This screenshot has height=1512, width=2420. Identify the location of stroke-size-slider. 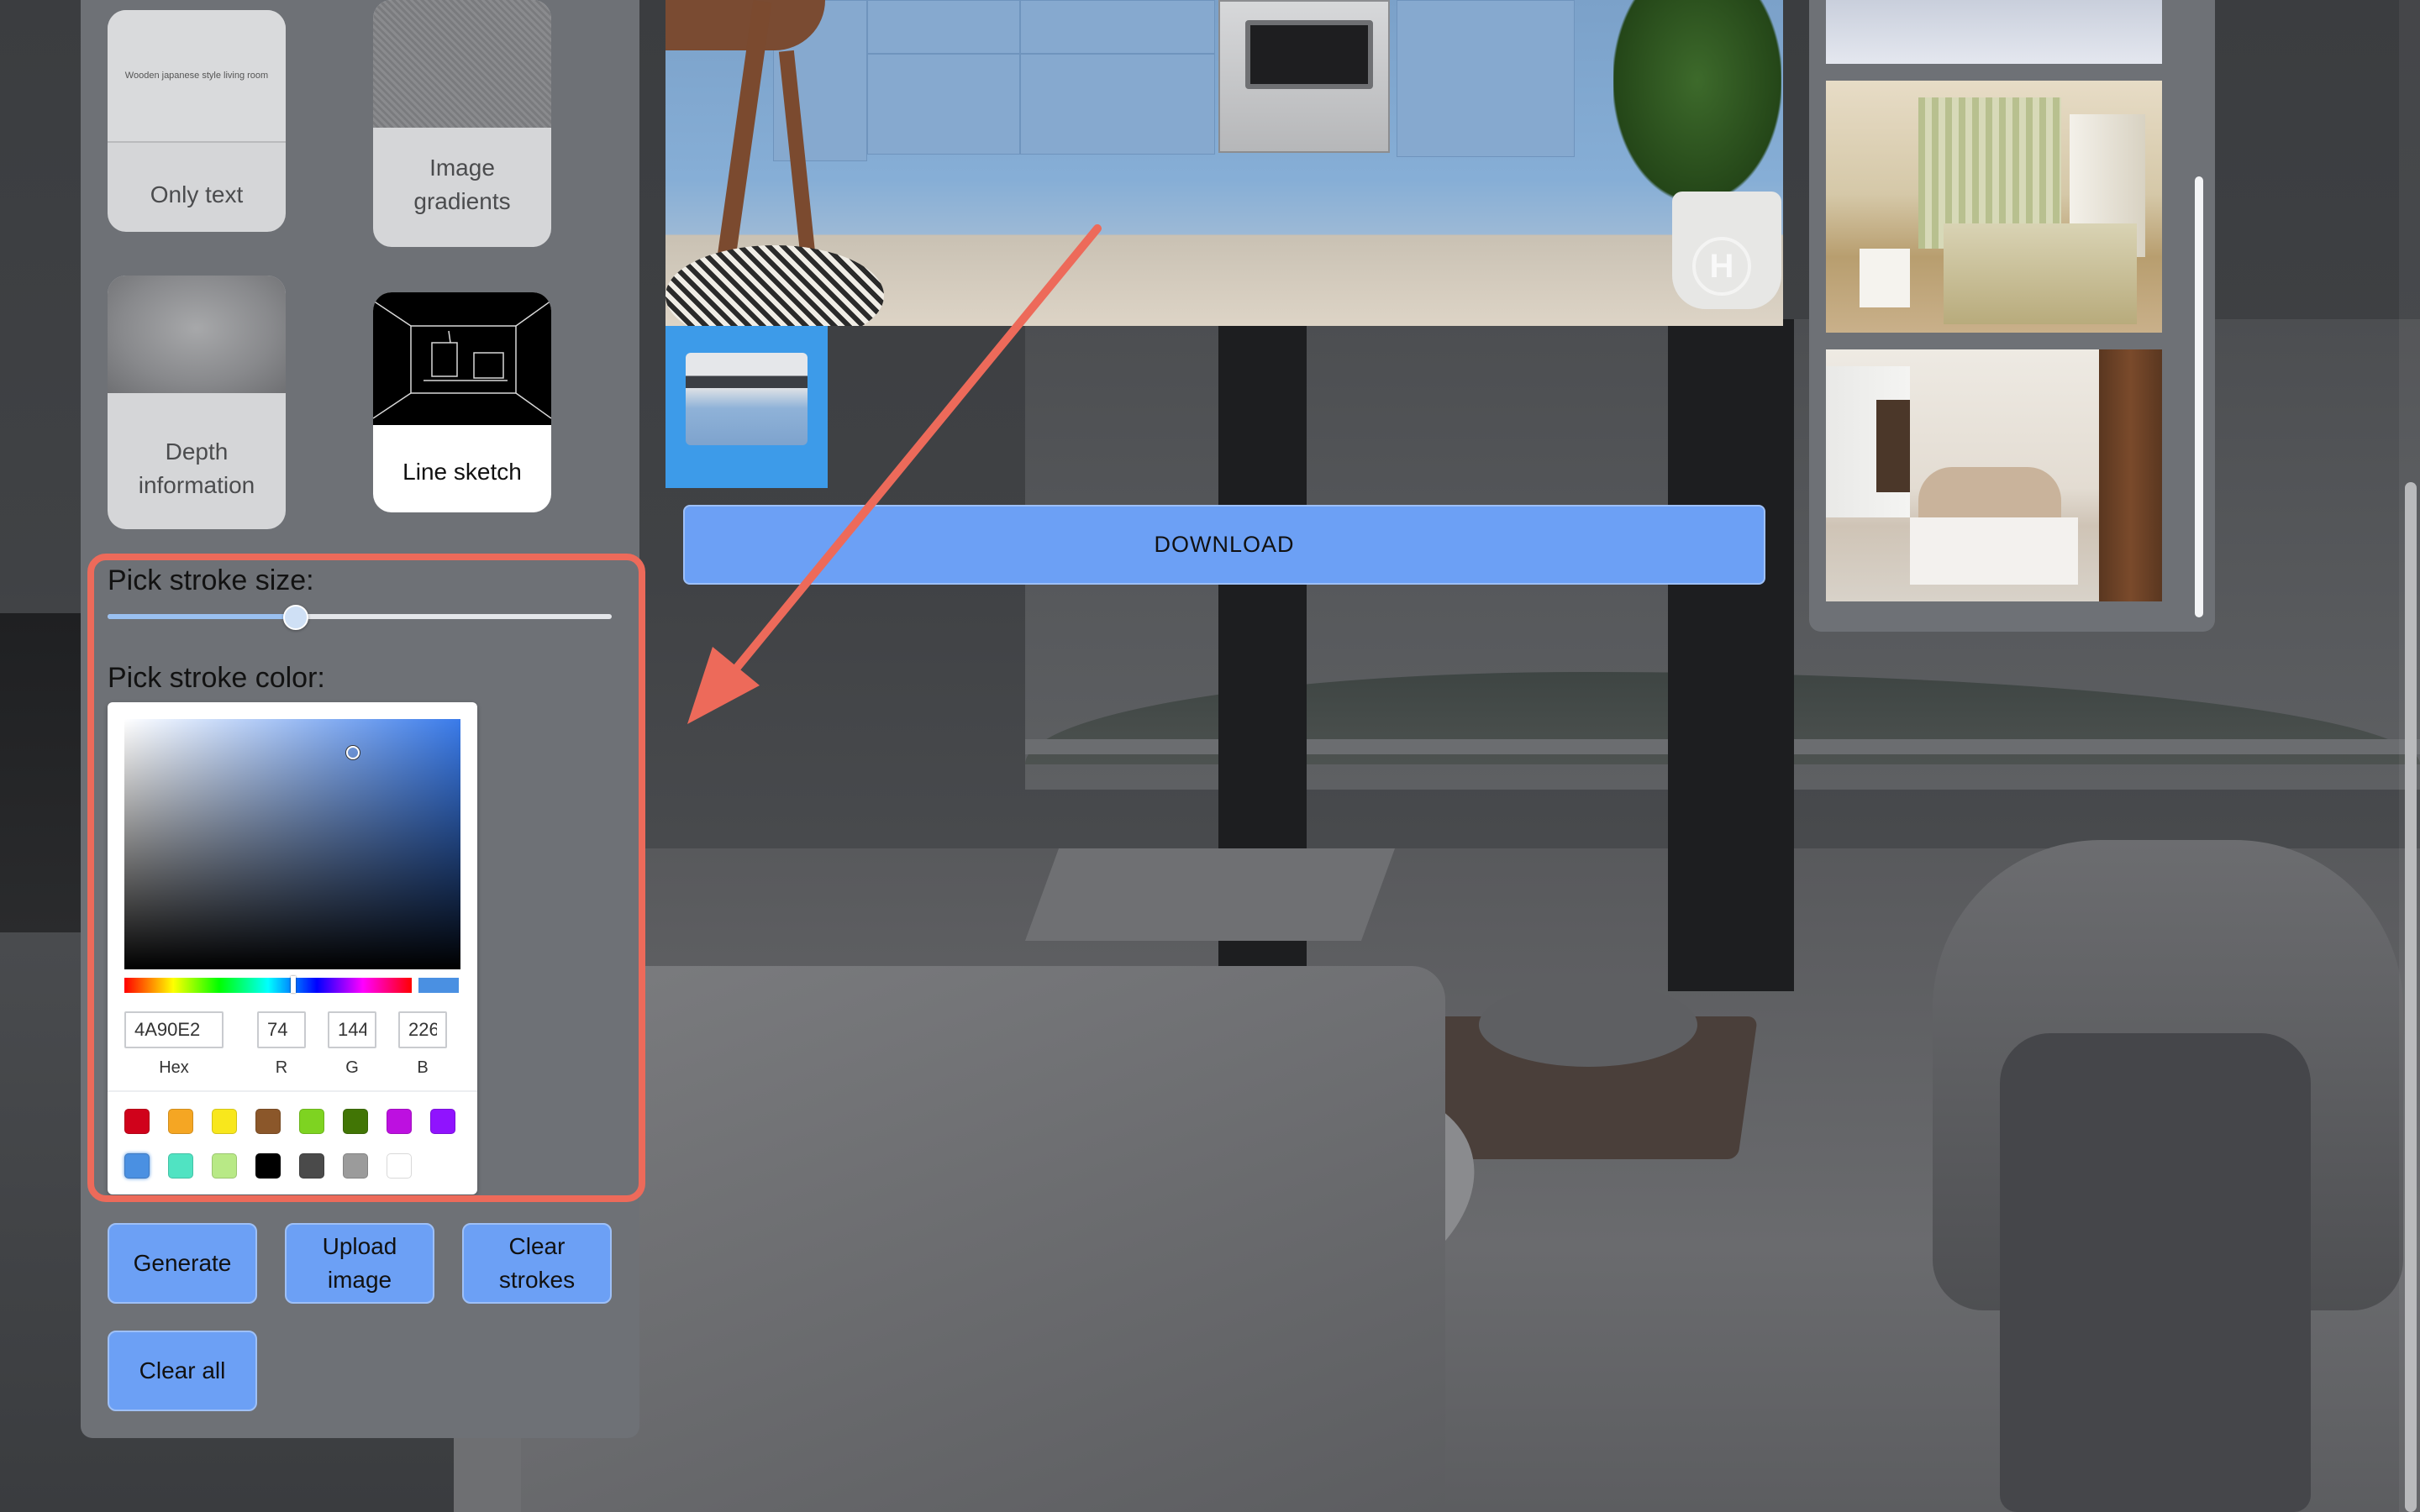
(360, 617).